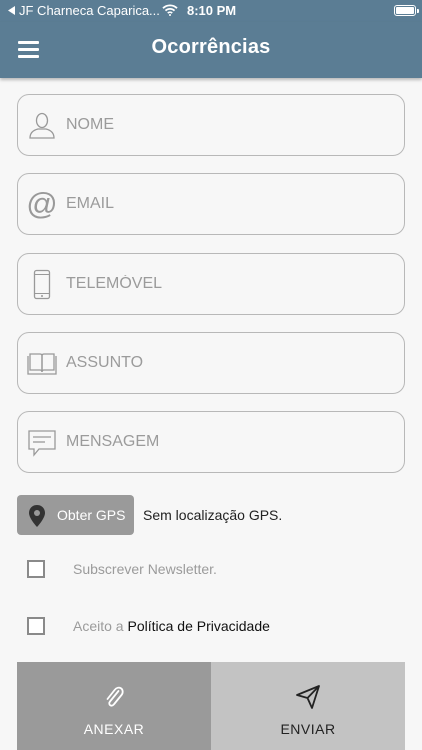 The image size is (422, 750). Describe the element at coordinates (198, 626) in the screenshot. I see `privacy-policy-link: Política de Privacidade` at that location.